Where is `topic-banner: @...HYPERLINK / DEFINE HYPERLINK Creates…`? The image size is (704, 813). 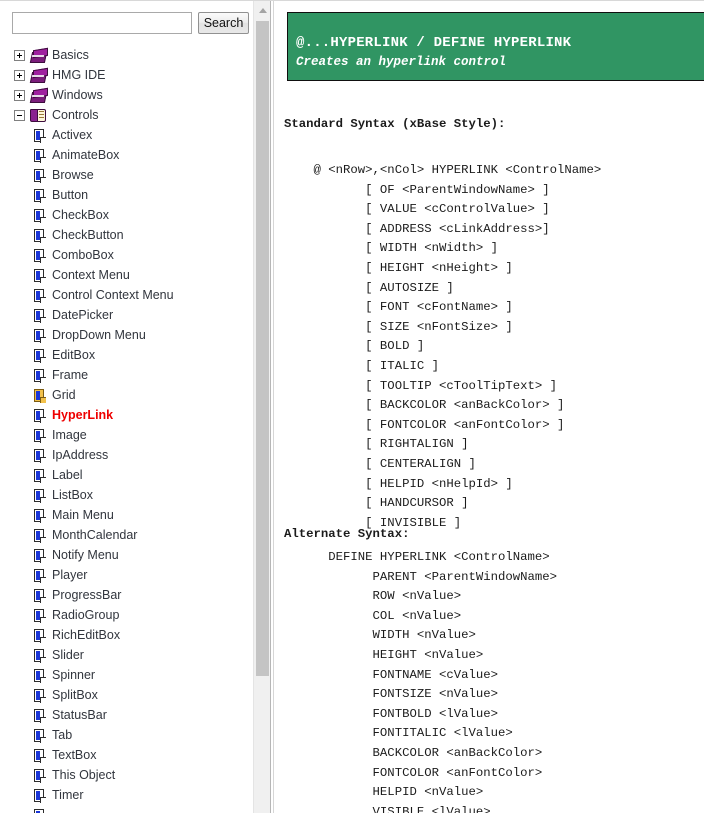
topic-banner: @...HYPERLINK / DEFINE HYPERLINK Creates… is located at coordinates (495, 46).